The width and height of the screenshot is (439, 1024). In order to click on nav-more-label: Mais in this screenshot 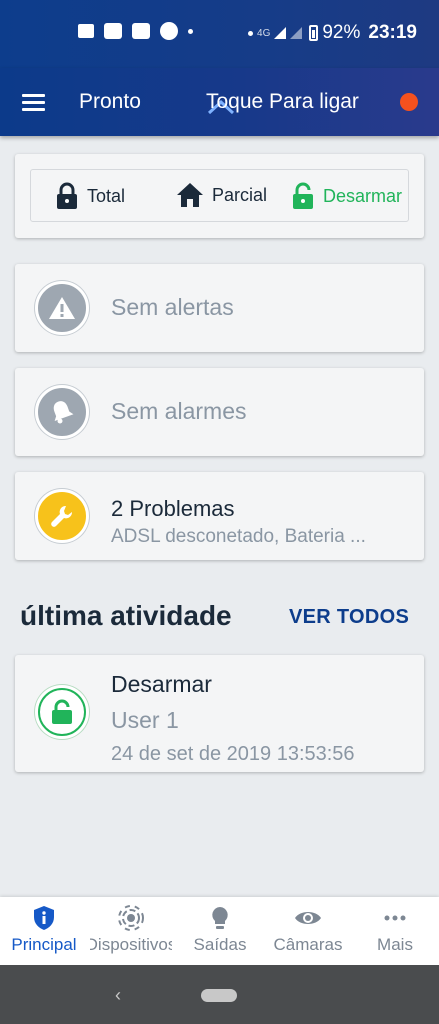, I will do `click(395, 944)`.